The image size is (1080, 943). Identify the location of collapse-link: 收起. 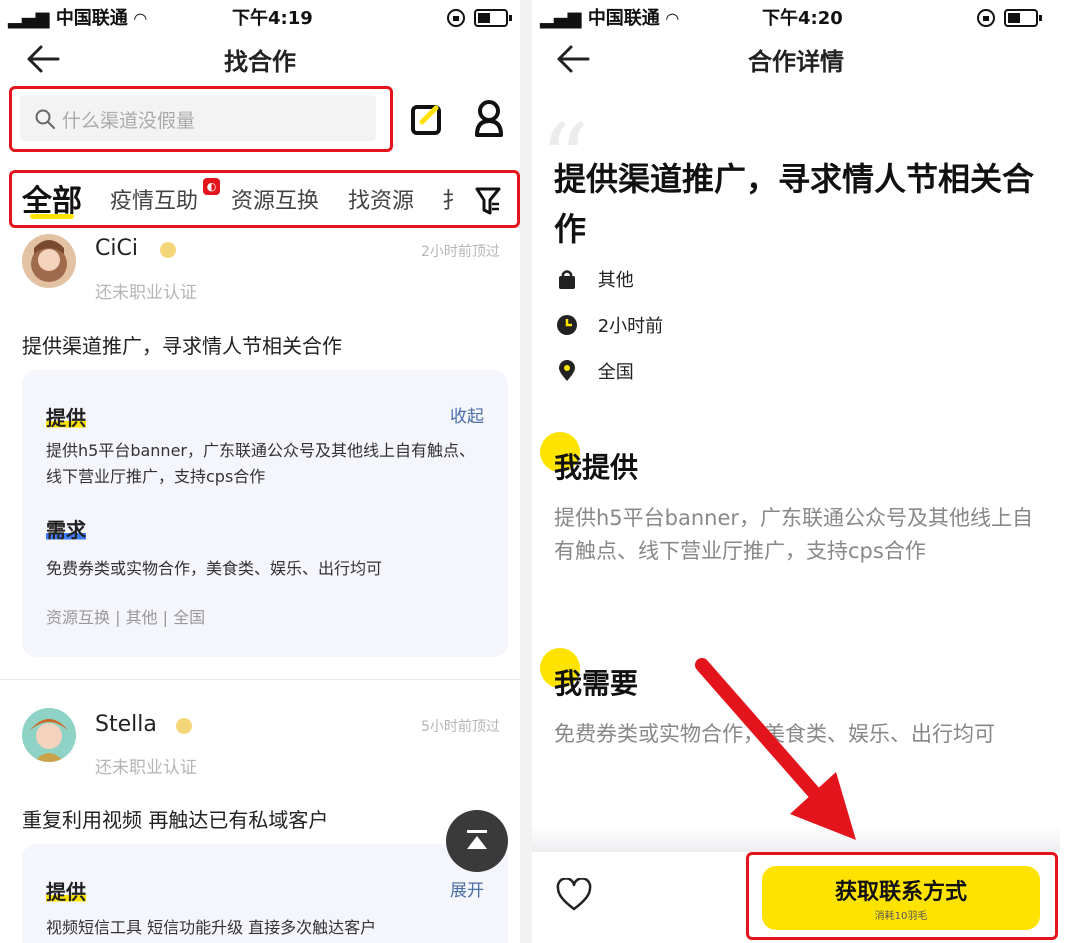
(467, 414).